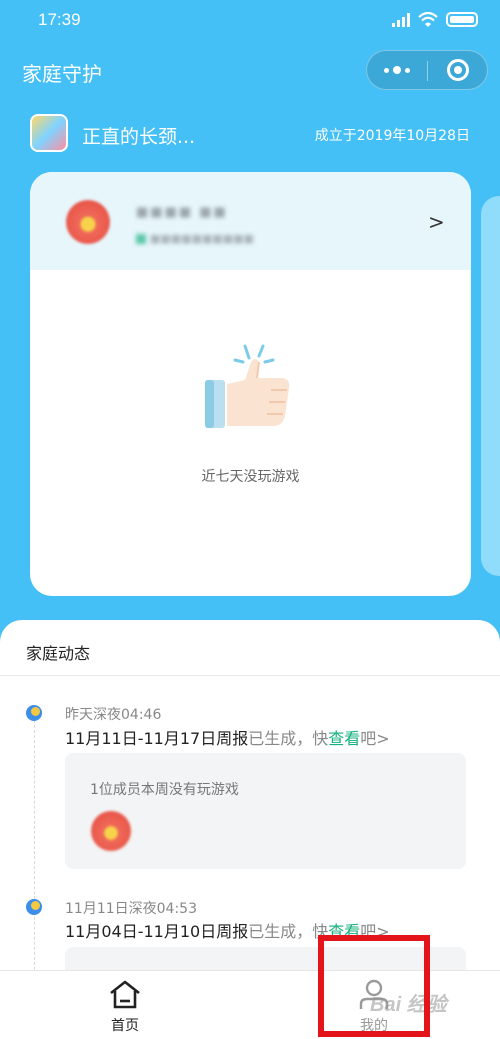 Image resolution: width=500 pixels, height=1039 pixels. What do you see at coordinates (113, 715) in the screenshot?
I see `feed-time: 昨天深夜04:46` at bounding box center [113, 715].